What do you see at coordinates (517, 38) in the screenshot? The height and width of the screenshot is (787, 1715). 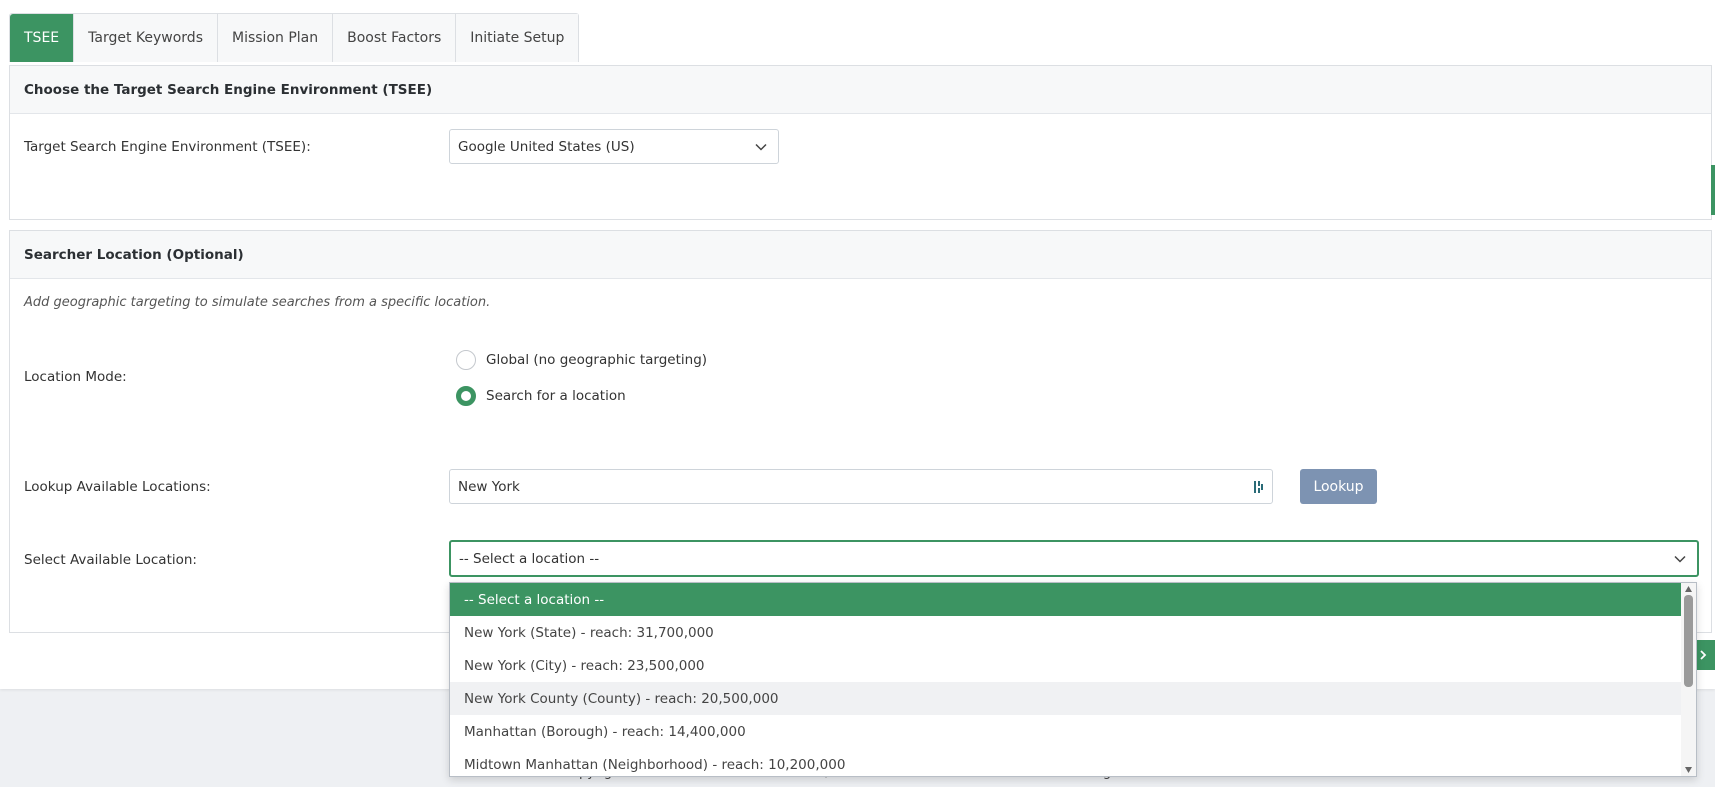 I see `tab-initiate-setup: Initiate Setup` at bounding box center [517, 38].